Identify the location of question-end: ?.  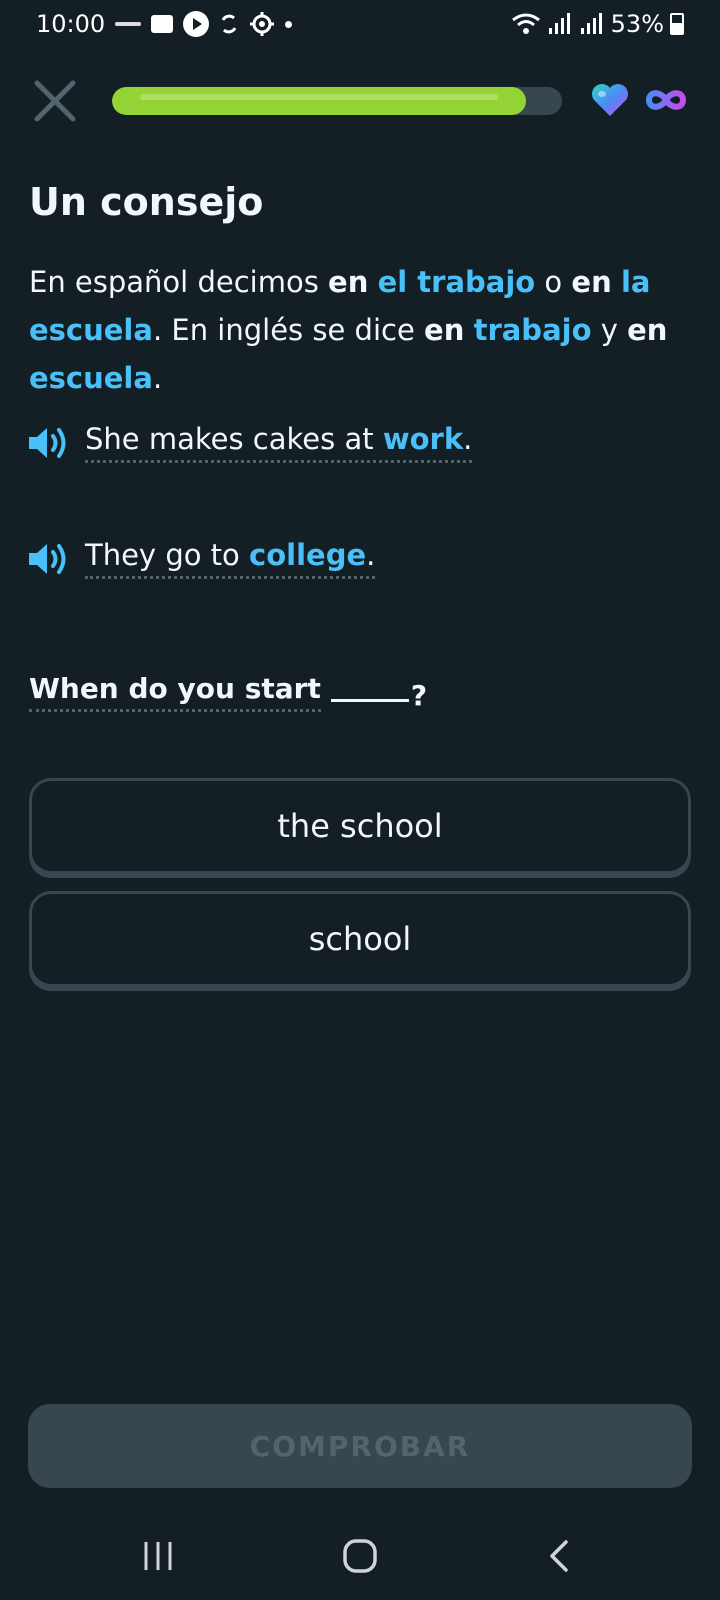
(419, 695).